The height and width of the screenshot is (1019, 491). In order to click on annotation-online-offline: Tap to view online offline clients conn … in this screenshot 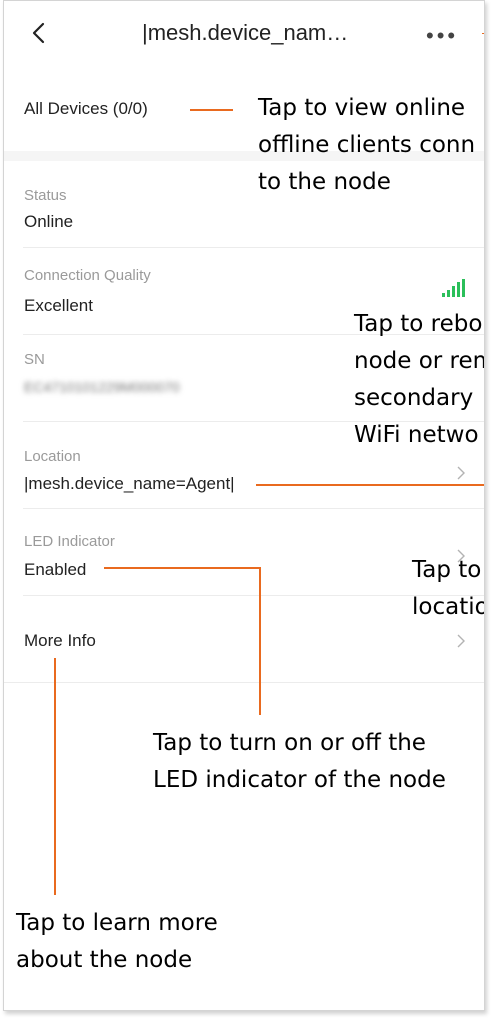, I will do `click(367, 145)`.